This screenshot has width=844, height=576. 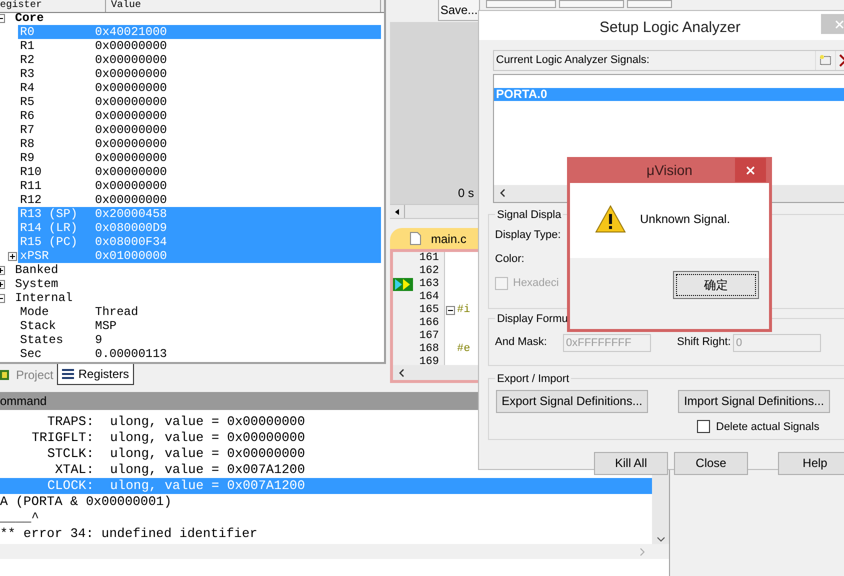 What do you see at coordinates (199, 200) in the screenshot?
I see `register-row: R12 0x00000000` at bounding box center [199, 200].